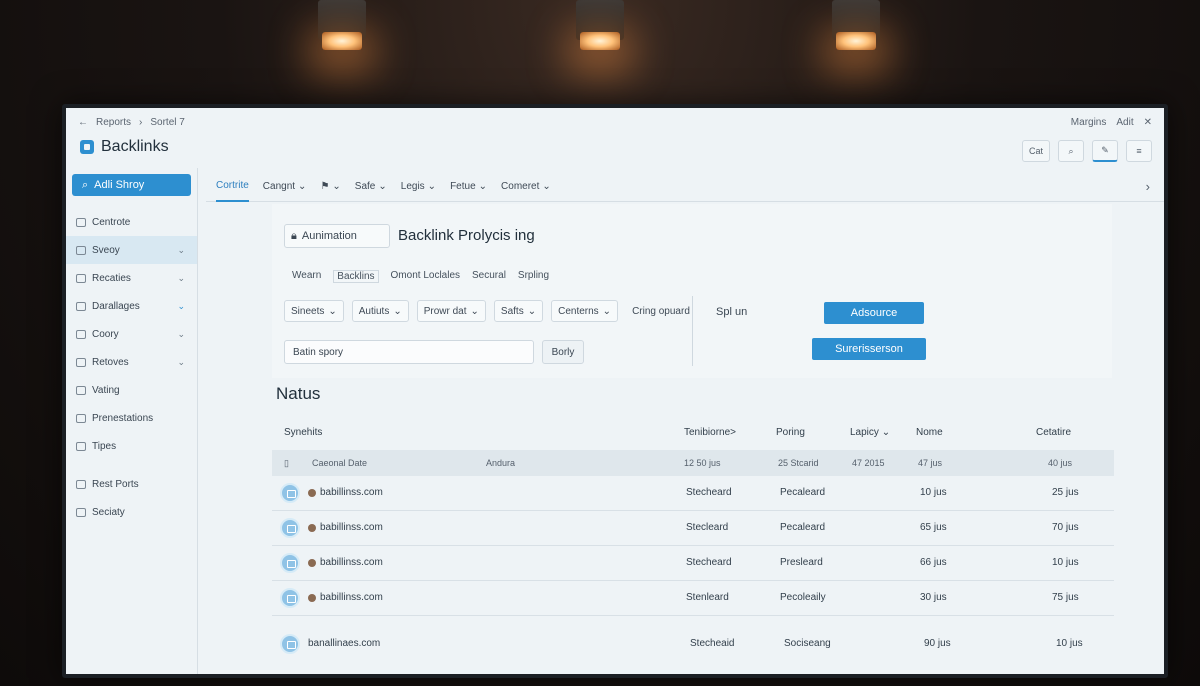 The image size is (1200, 686). What do you see at coordinates (869, 349) in the screenshot?
I see `submit-button: Surerisserson` at bounding box center [869, 349].